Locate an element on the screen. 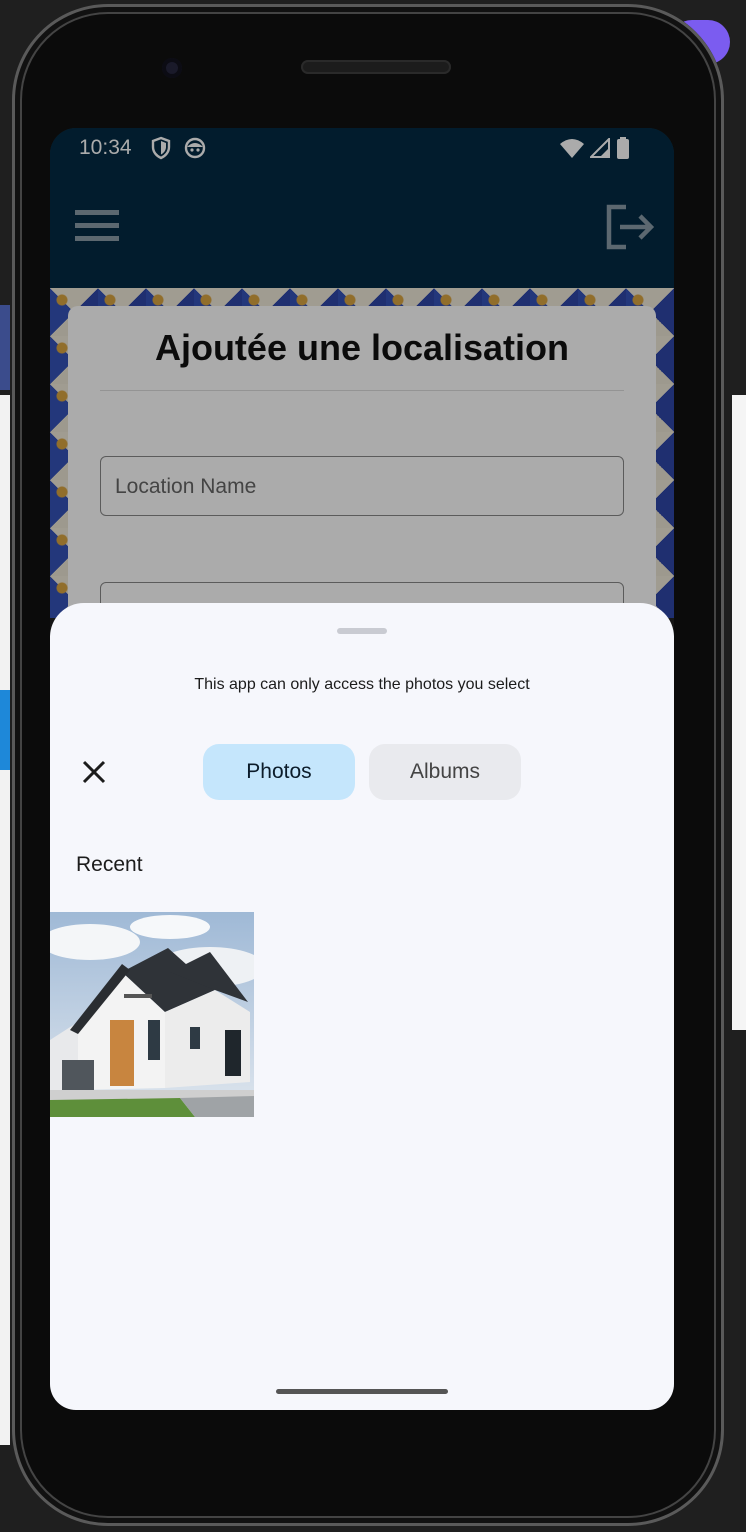 Image resolution: width=746 pixels, height=1532 pixels. photo-thumbnail is located at coordinates (152, 1014).